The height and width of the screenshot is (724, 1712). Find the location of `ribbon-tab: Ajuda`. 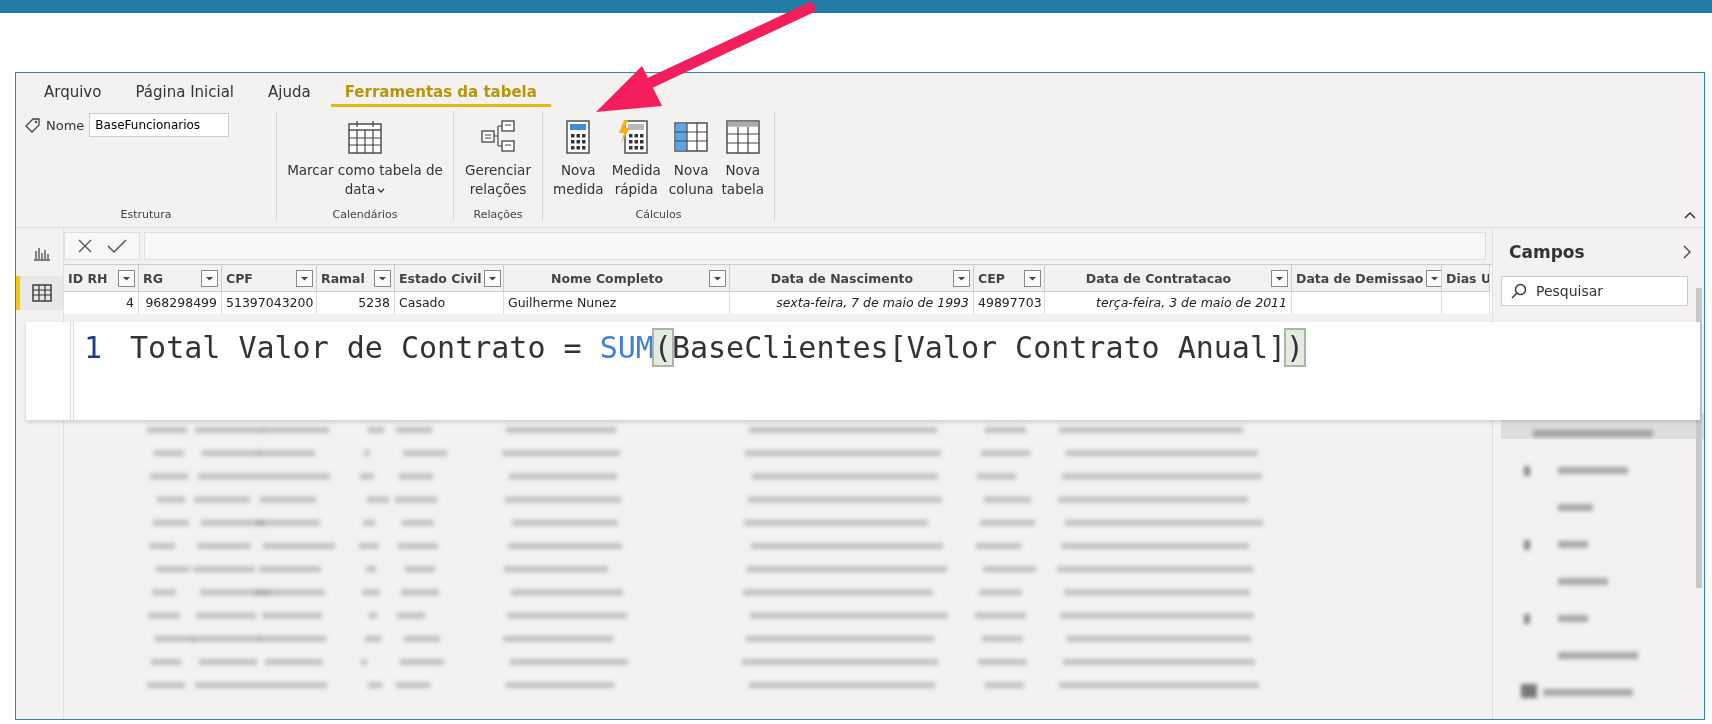

ribbon-tab: Ajuda is located at coordinates (289, 93).